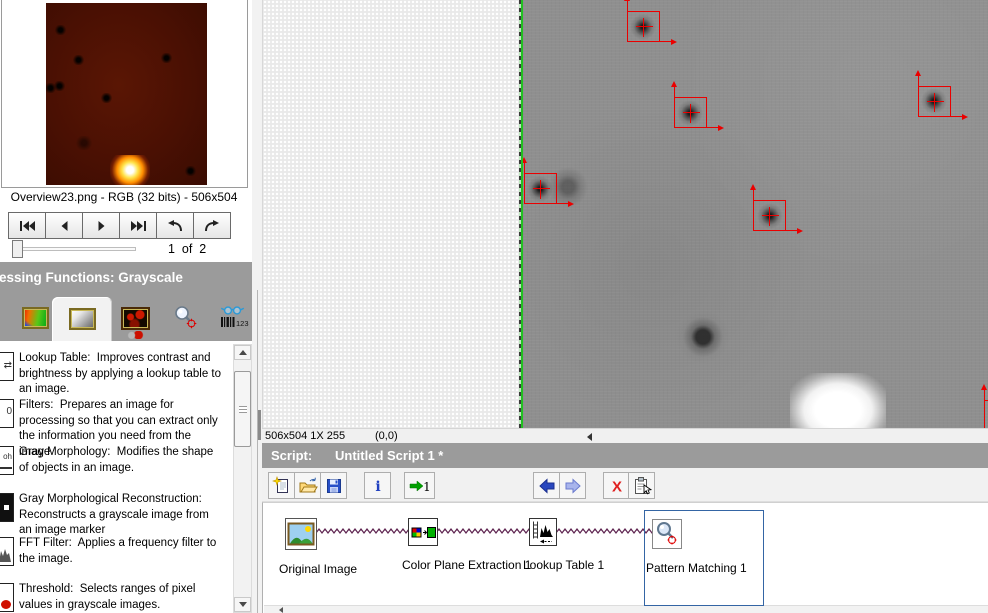  I want to click on threshold-icon, so click(7, 597).